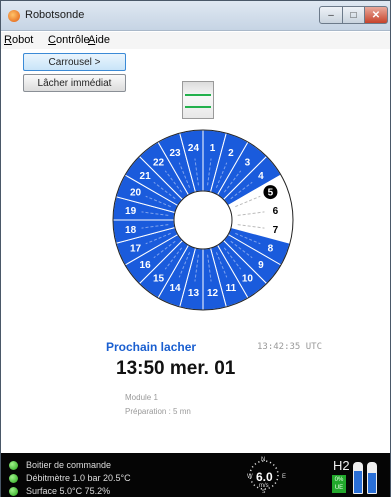  Describe the element at coordinates (78, 478) in the screenshot. I see `status-flowmeter-text: Débitmètre 1.0 bar 20.5°C` at that location.